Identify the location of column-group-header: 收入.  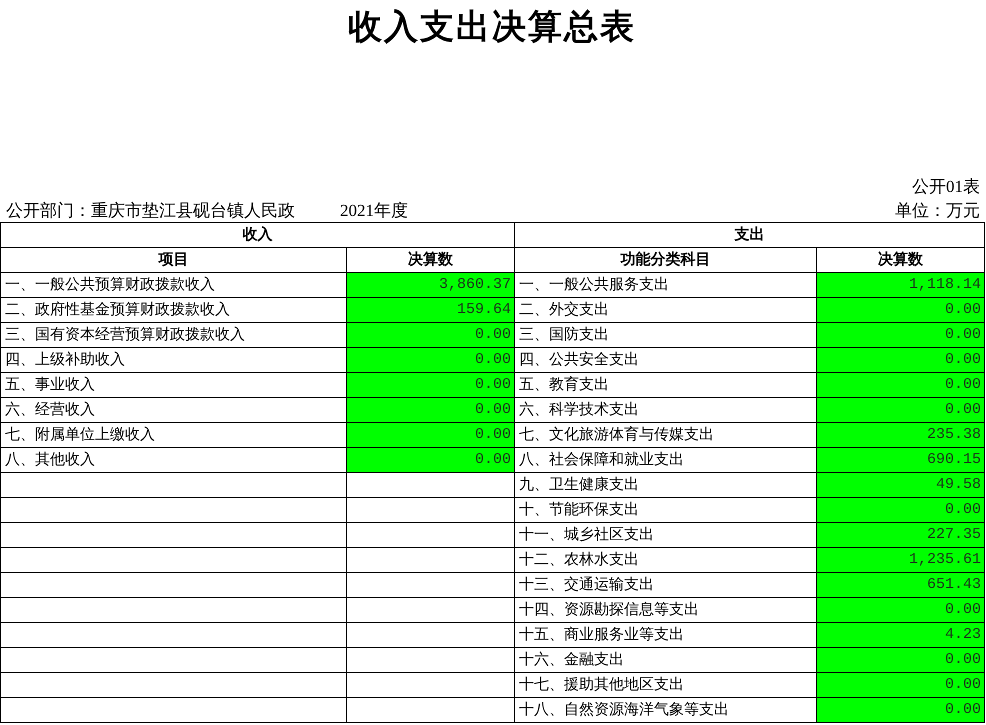
(258, 235).